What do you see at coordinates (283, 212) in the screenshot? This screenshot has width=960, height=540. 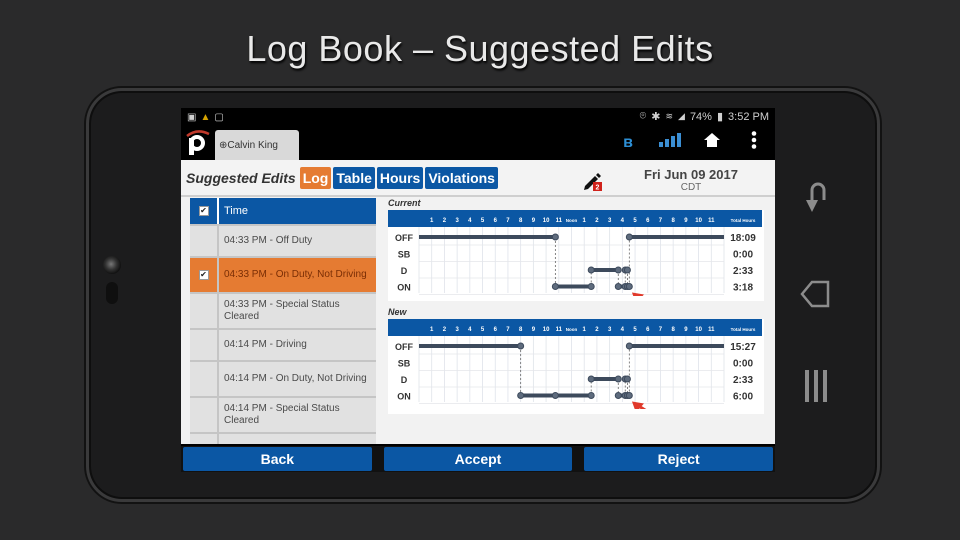 I see `list-header: ✔ Time` at bounding box center [283, 212].